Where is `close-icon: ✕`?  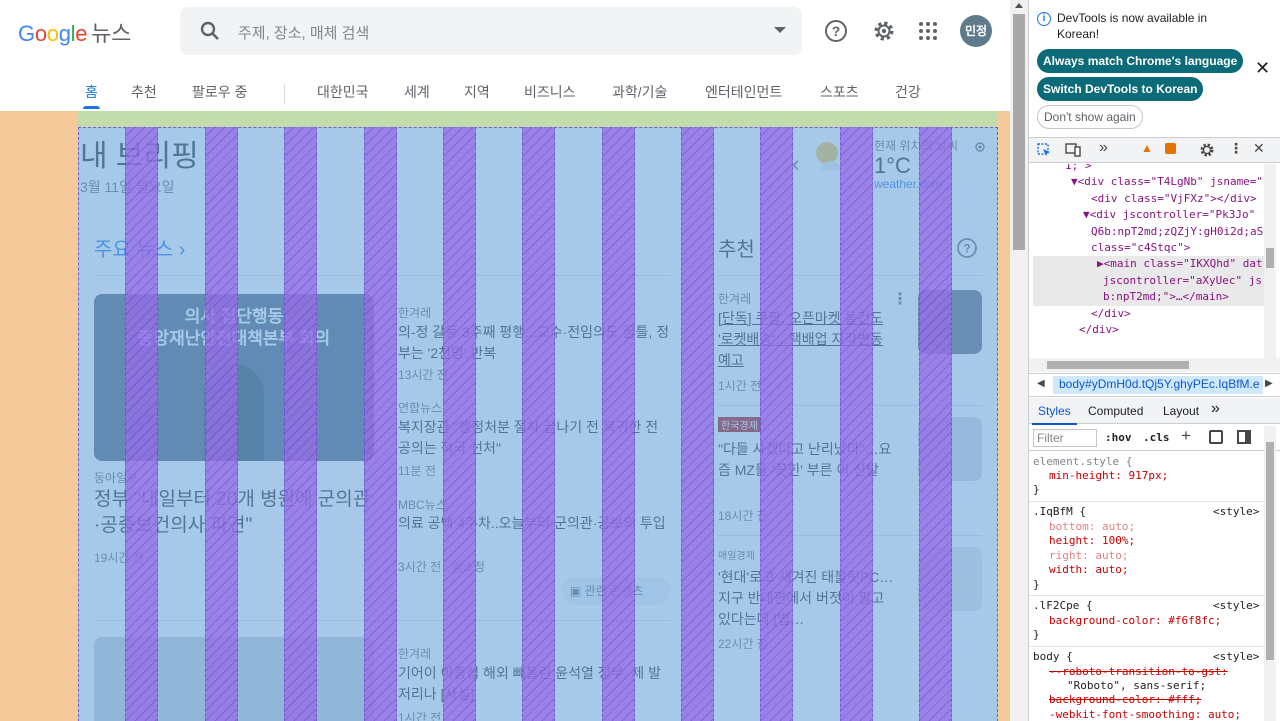
close-icon: ✕ is located at coordinates (1262, 68).